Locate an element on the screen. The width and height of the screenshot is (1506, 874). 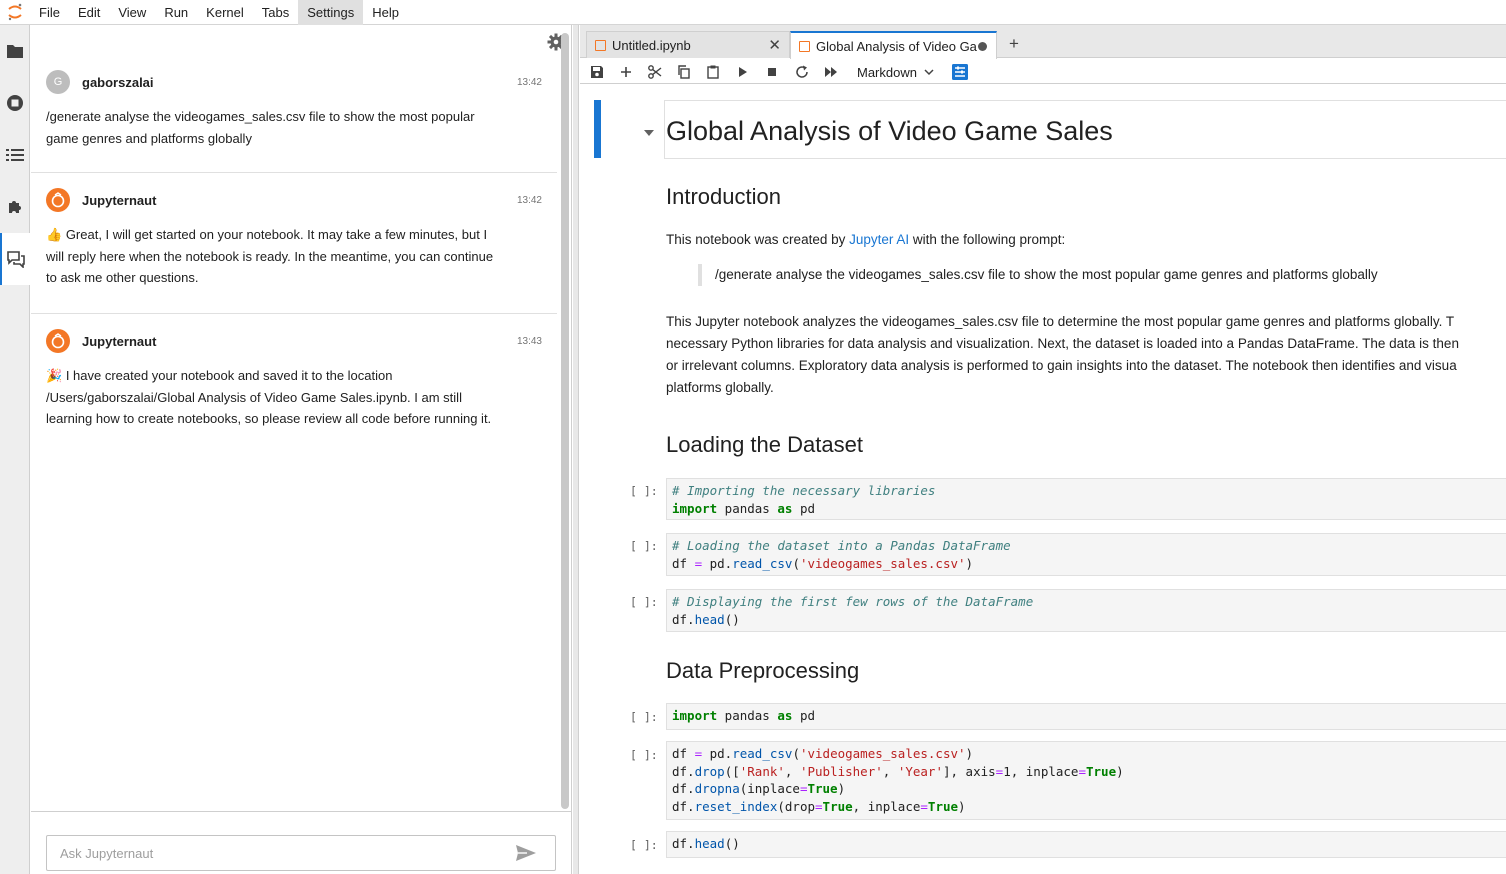
list-icon is located at coordinates (15, 155).